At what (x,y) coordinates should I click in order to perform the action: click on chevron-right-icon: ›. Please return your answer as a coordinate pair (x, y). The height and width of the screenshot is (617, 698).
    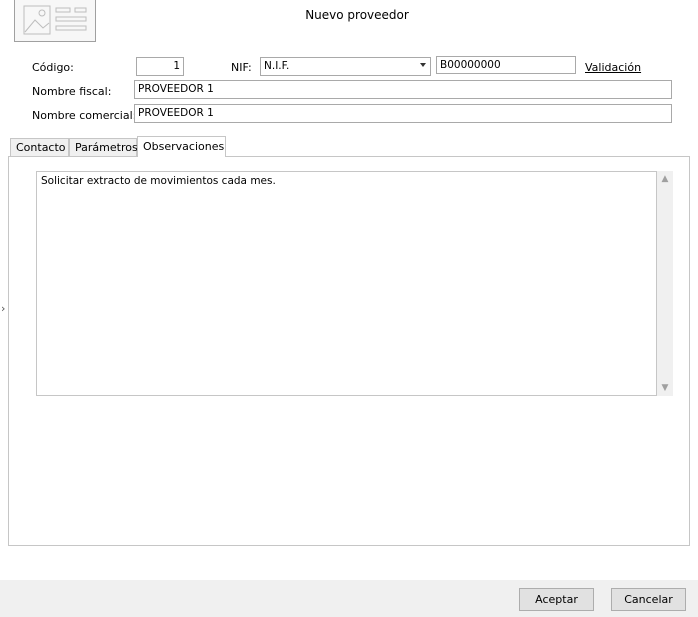
    Looking at the image, I should click on (3, 308).